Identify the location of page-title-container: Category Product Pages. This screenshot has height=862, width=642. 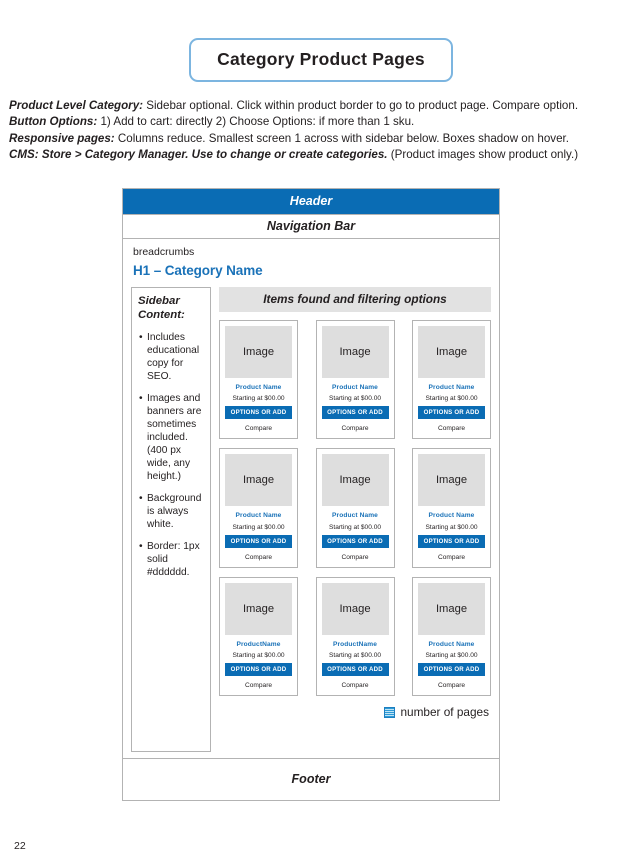
(321, 60).